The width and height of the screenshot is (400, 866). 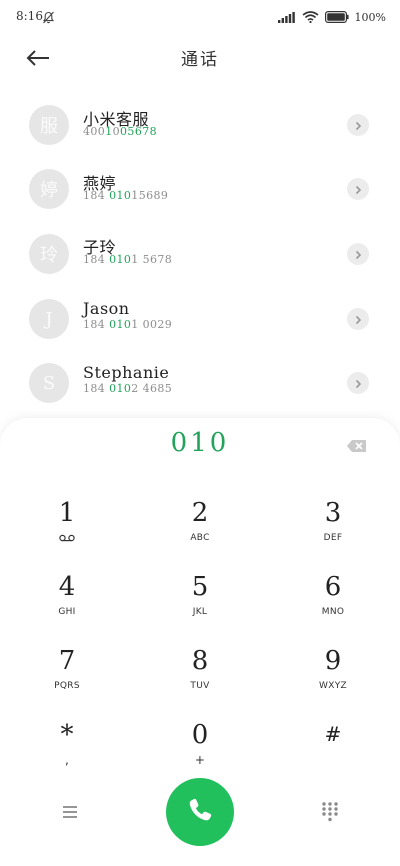 What do you see at coordinates (48, 18) in the screenshot?
I see `mute-bell-icon` at bounding box center [48, 18].